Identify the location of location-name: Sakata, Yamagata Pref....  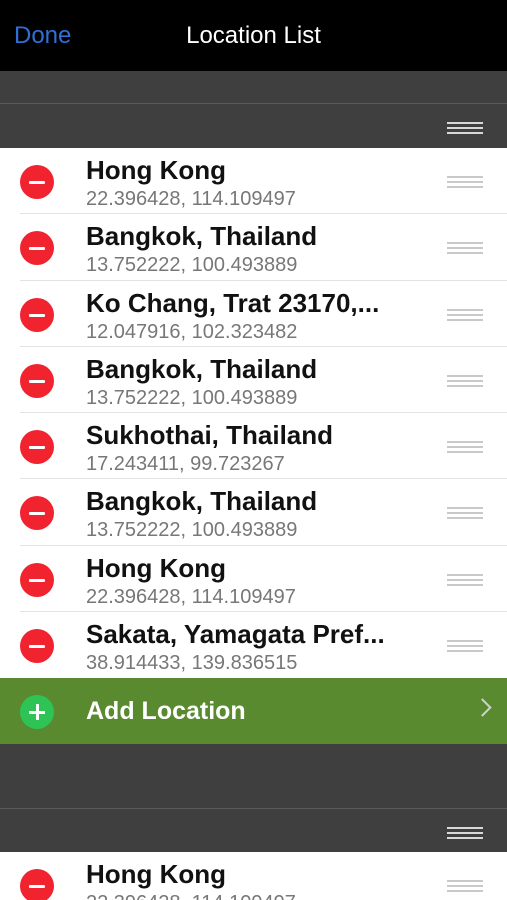
(235, 634).